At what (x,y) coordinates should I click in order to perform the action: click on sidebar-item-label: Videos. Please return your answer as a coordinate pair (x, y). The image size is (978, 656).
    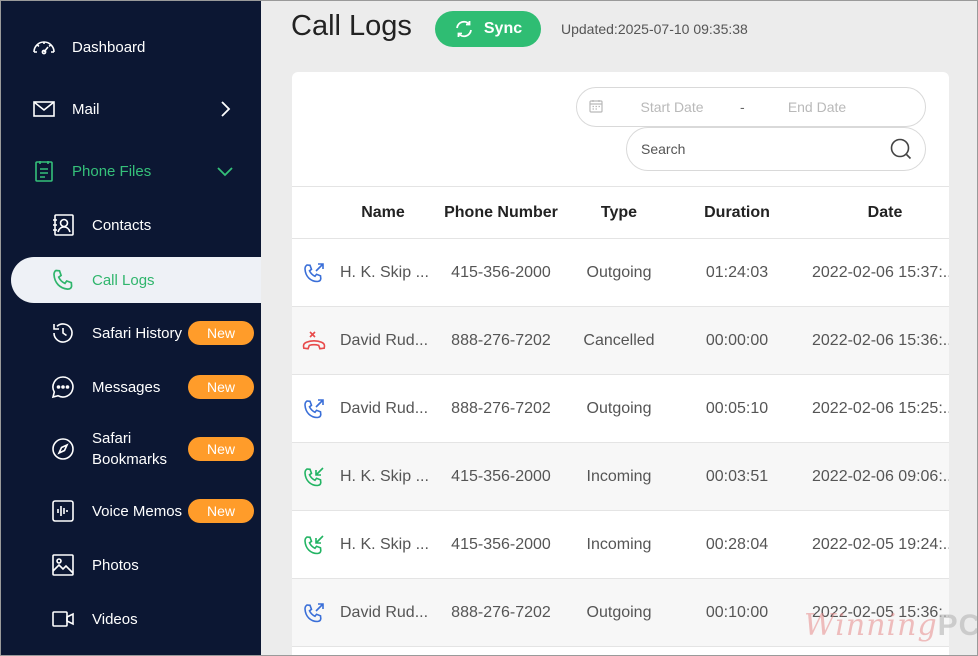
    Looking at the image, I should click on (115, 619).